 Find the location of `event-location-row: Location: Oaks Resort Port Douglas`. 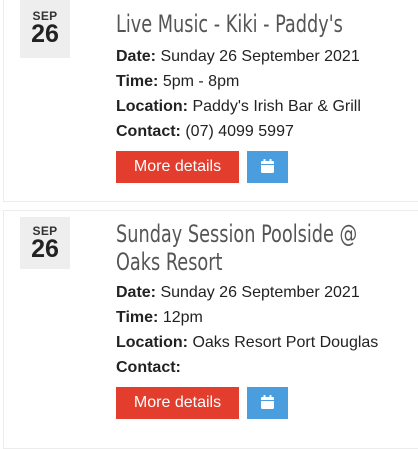

event-location-row: Location: Oaks Resort Port Douglas is located at coordinates (264, 342).